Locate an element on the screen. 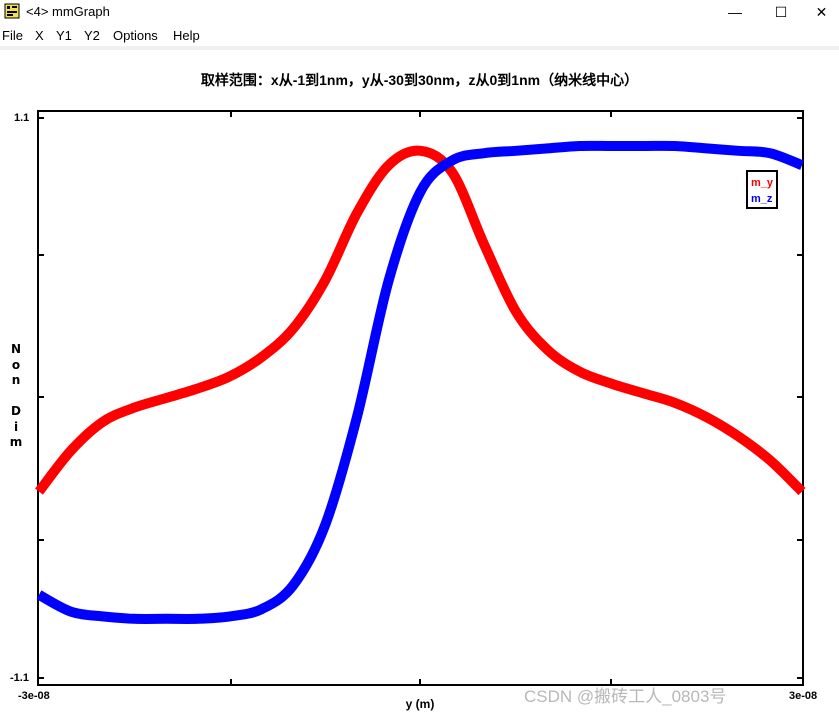  y-tick-label-bottom: -1.1 is located at coordinates (19, 678).